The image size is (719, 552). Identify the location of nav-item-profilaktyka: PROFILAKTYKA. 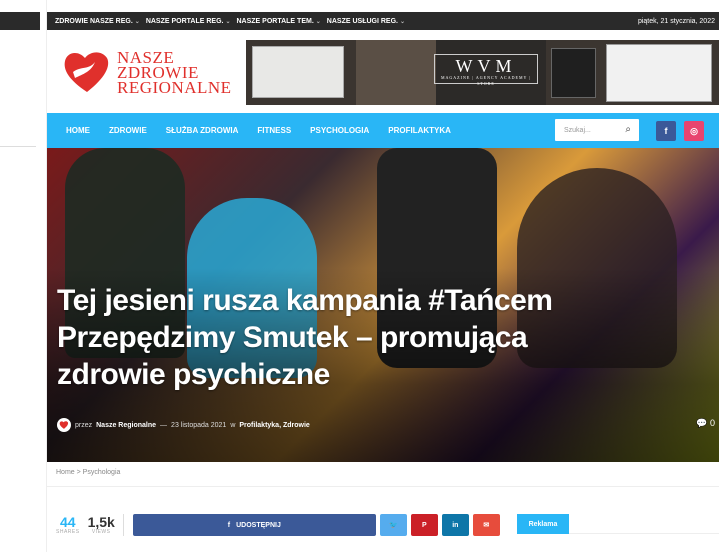
(419, 130).